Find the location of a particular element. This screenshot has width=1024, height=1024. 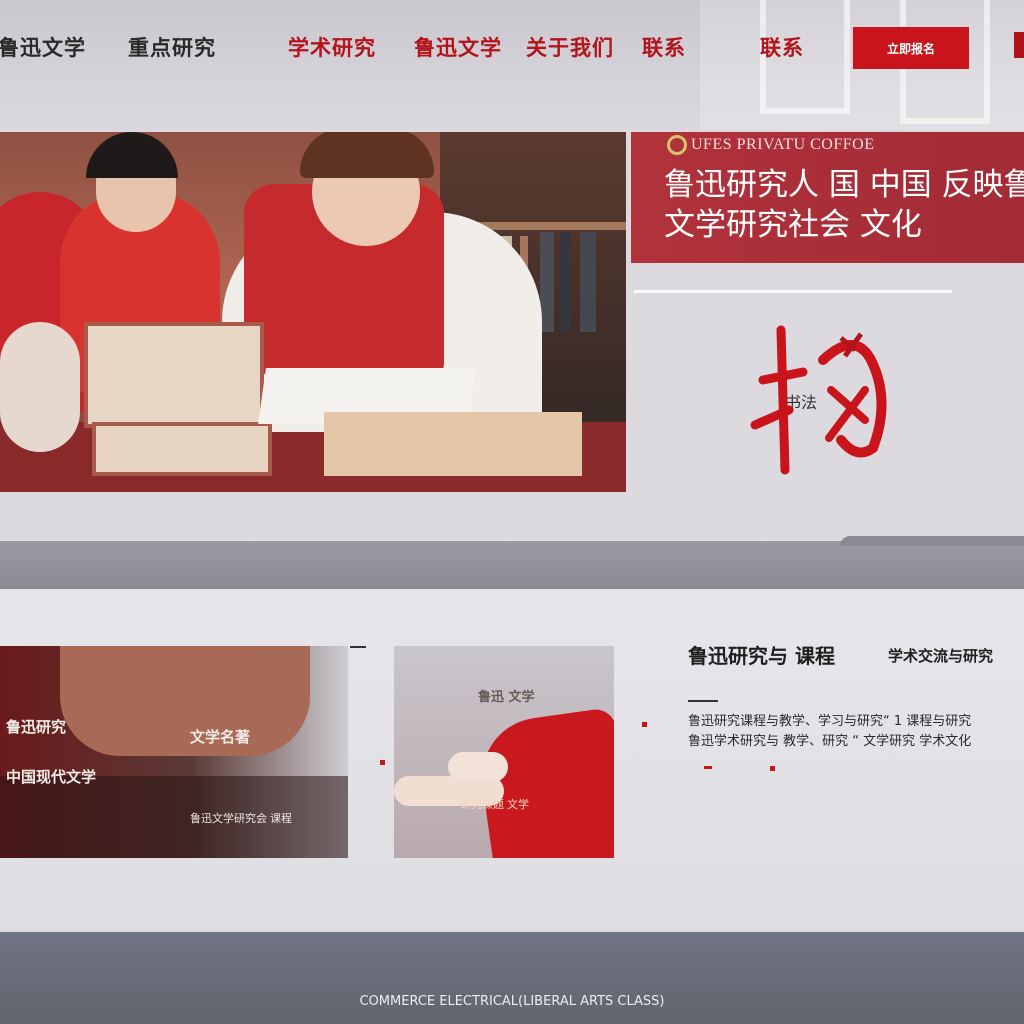

card-small-text: 研究课题 文学 is located at coordinates (495, 805).